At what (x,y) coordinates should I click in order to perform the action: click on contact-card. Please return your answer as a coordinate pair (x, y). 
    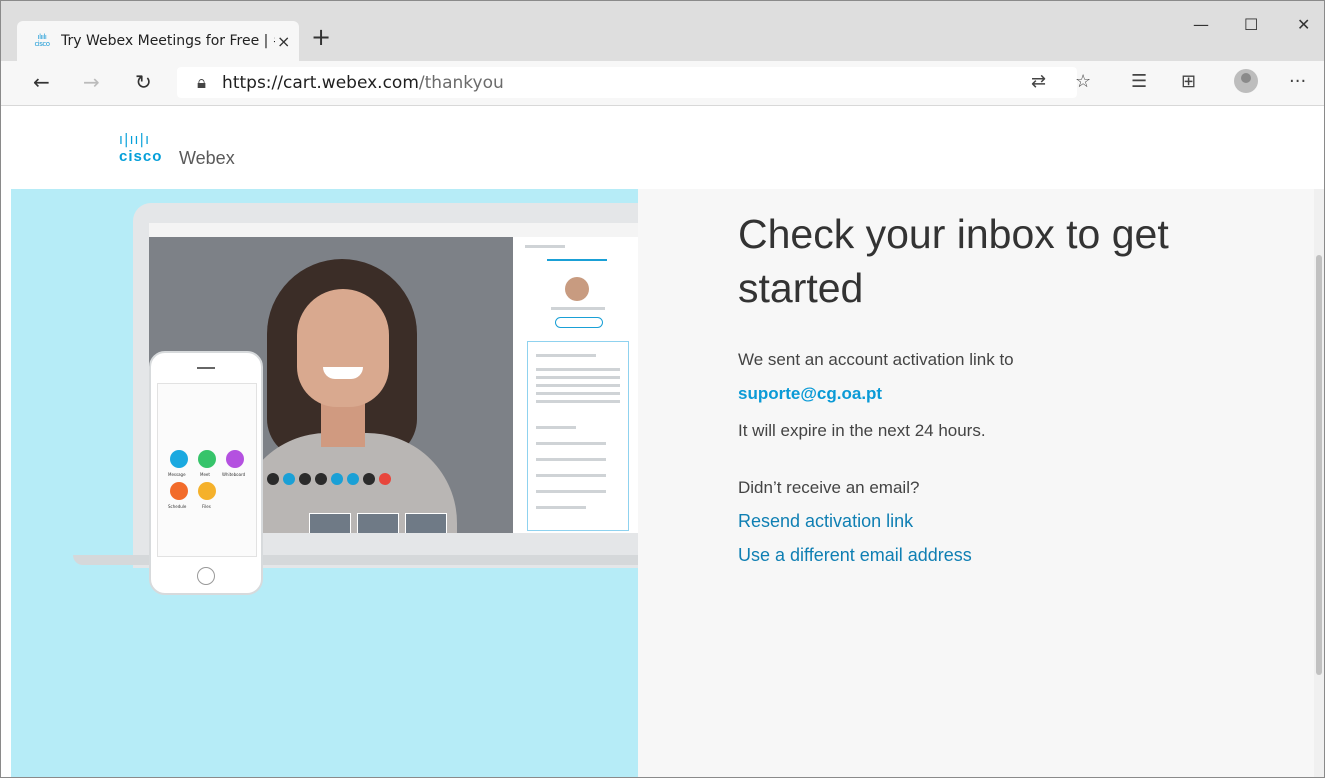
    Looking at the image, I should click on (578, 436).